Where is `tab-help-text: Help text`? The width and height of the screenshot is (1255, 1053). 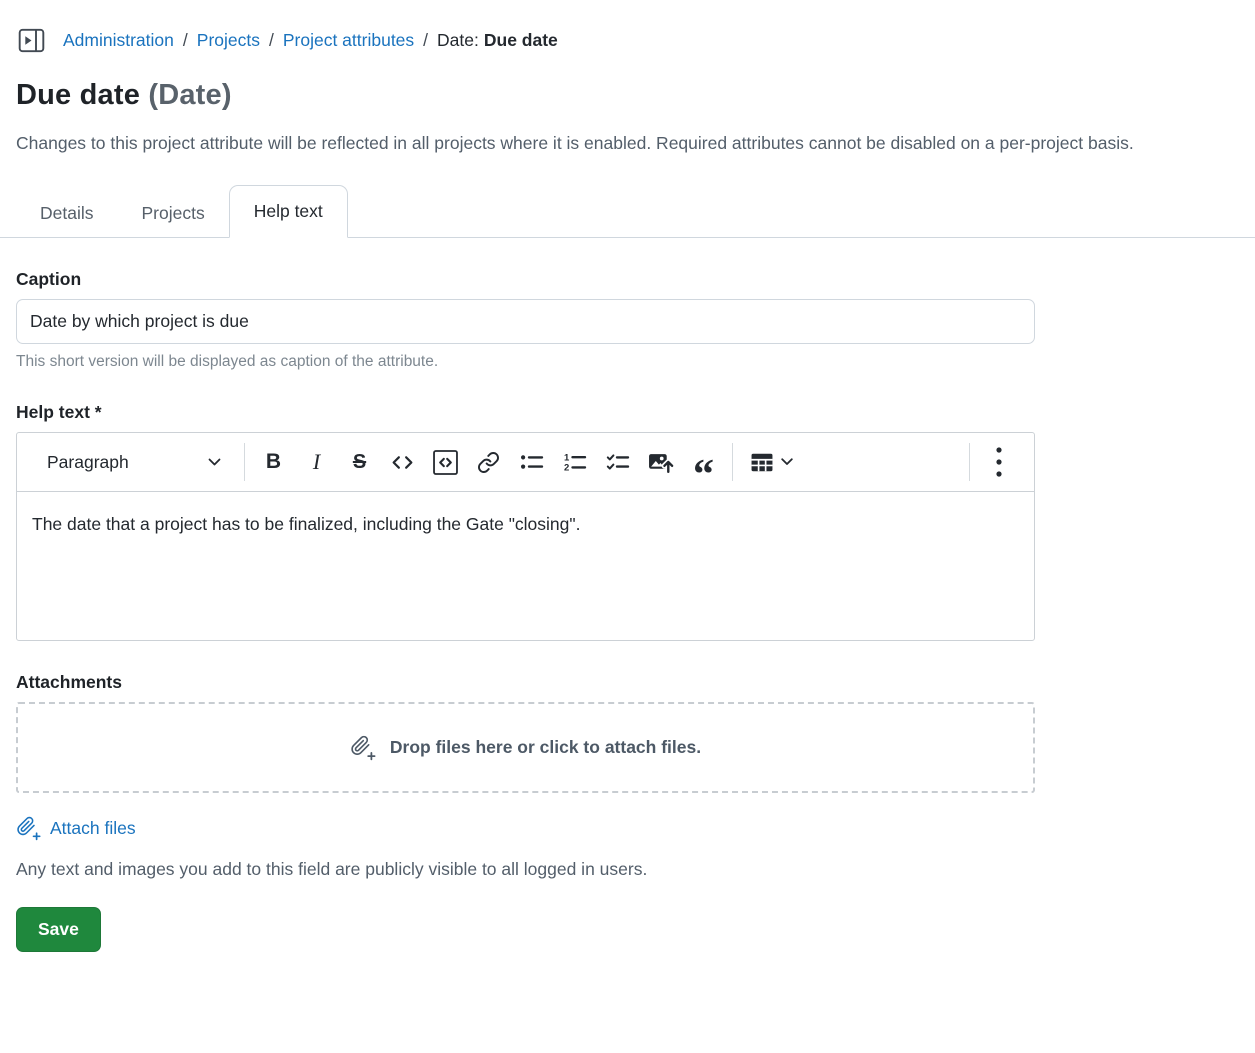 tab-help-text: Help text is located at coordinates (288, 211).